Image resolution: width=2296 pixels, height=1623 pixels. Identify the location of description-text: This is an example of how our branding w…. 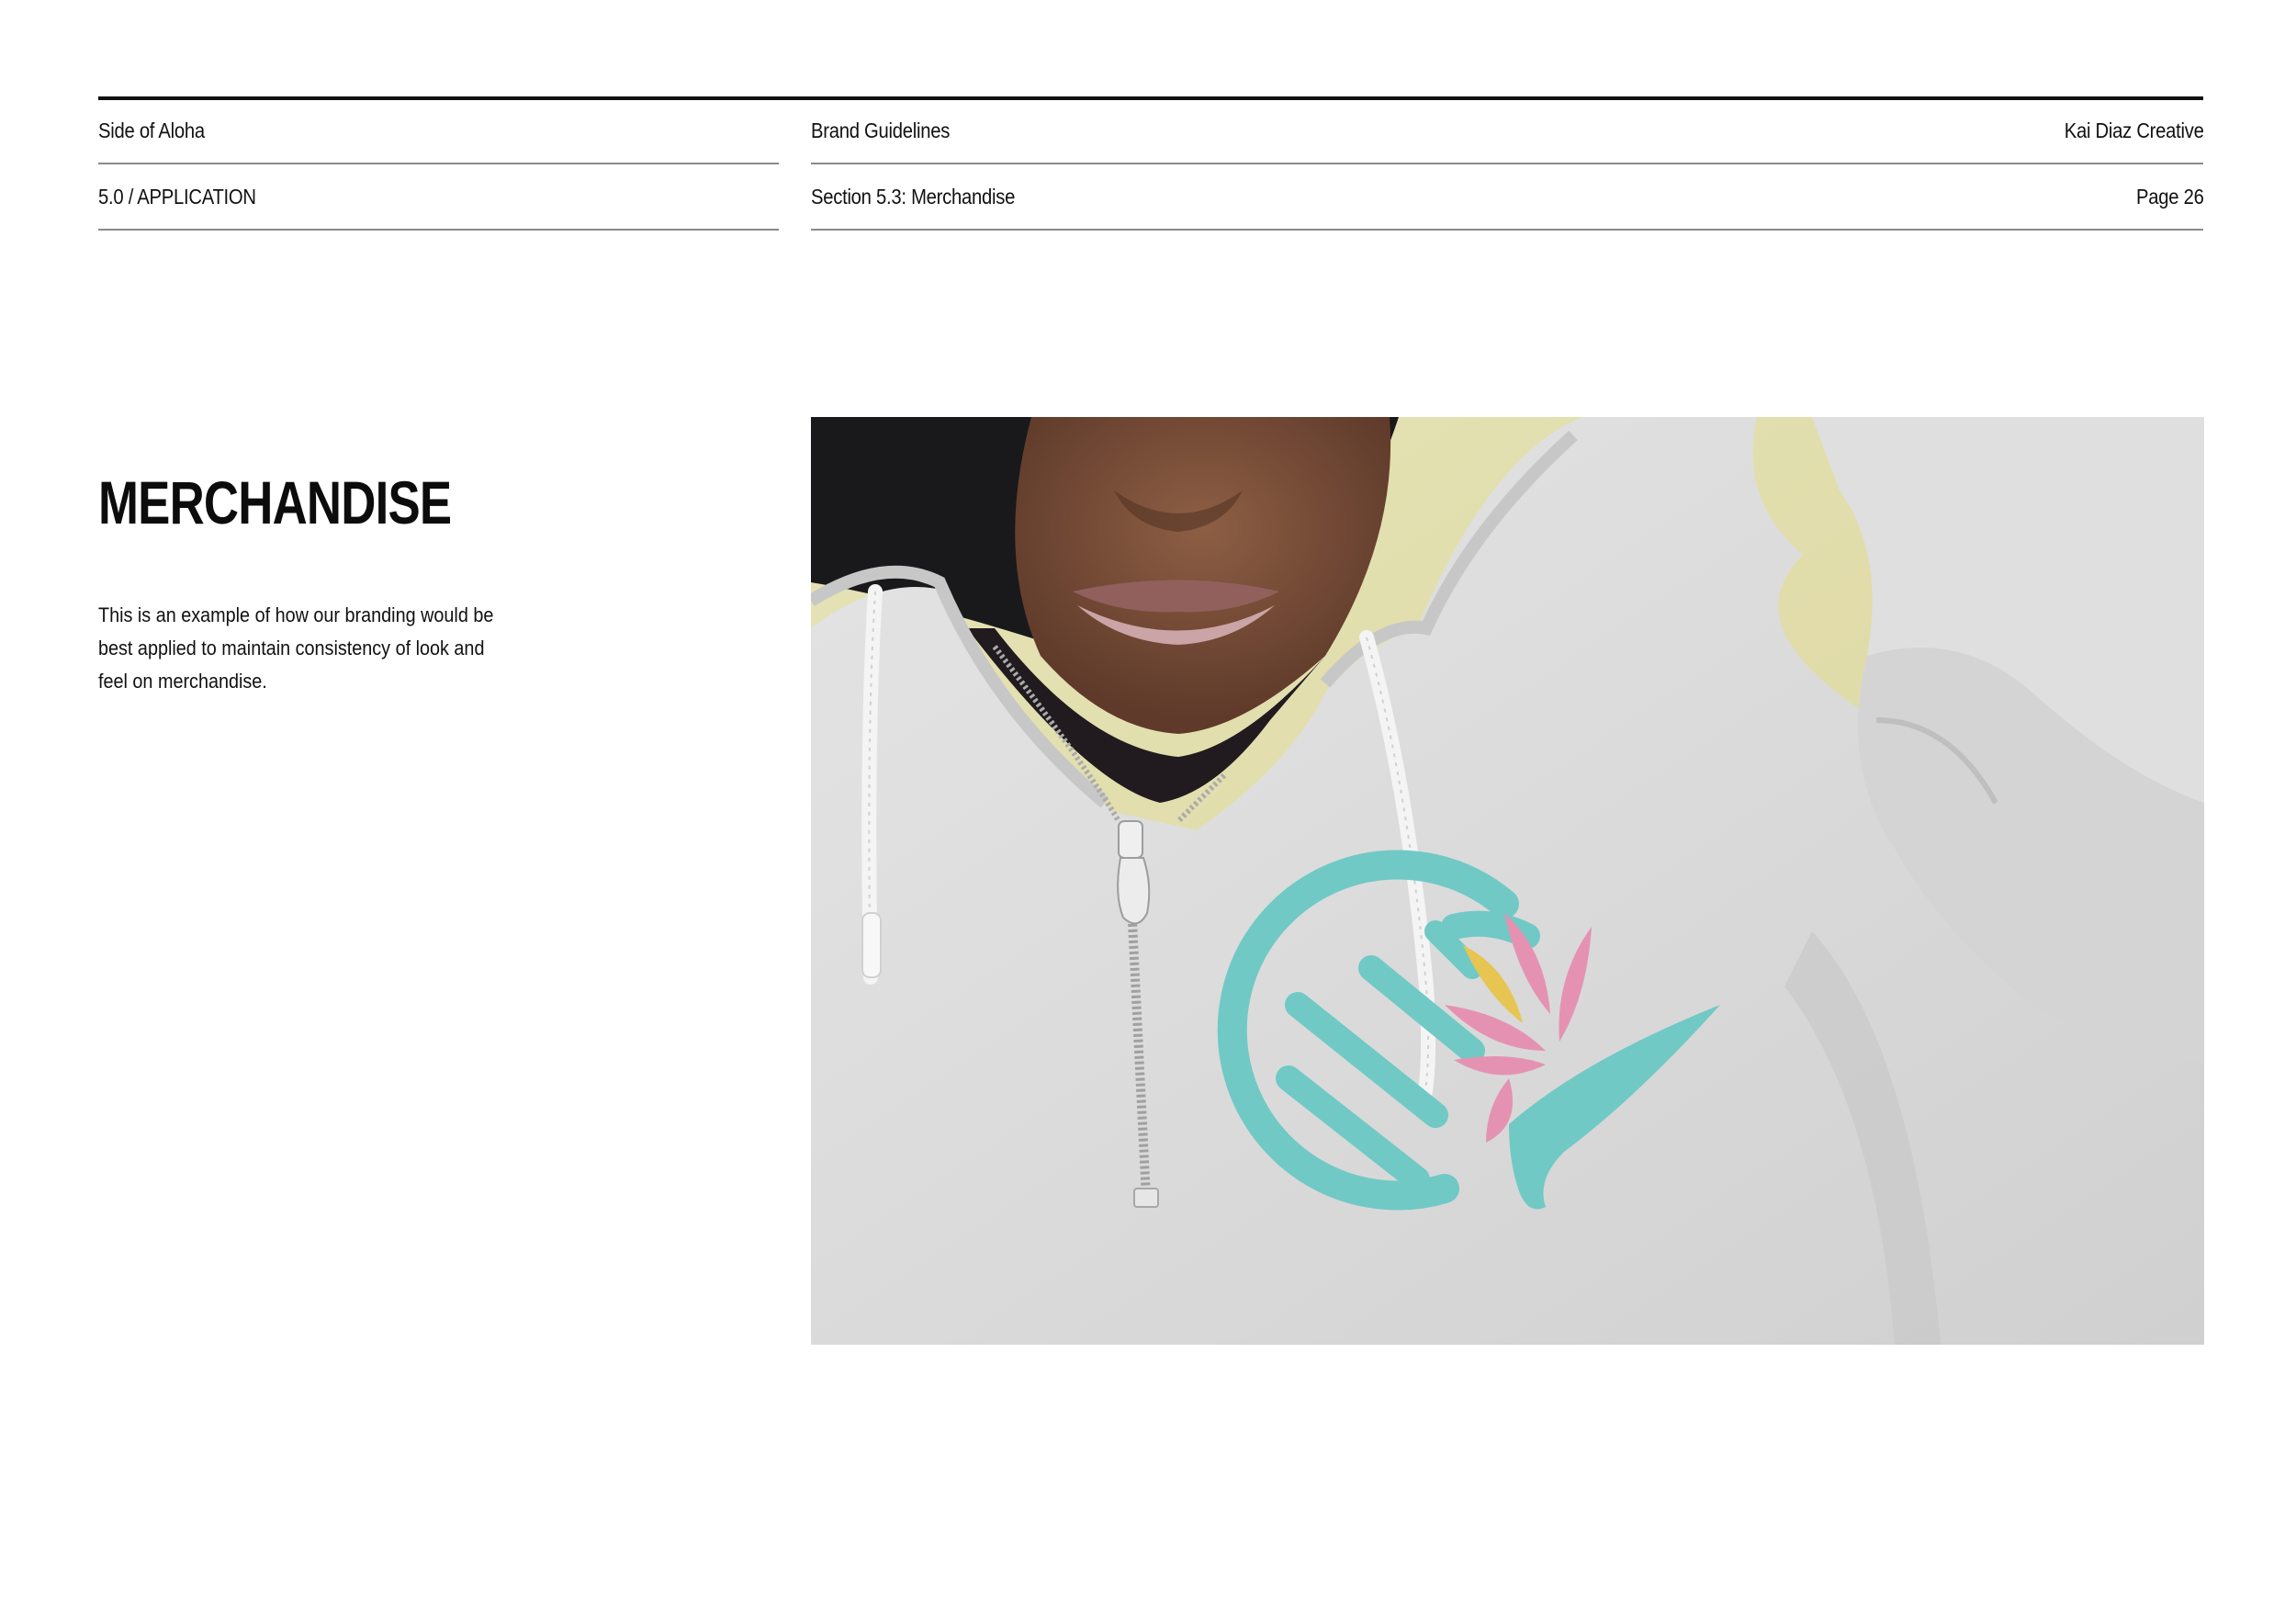
(296, 648).